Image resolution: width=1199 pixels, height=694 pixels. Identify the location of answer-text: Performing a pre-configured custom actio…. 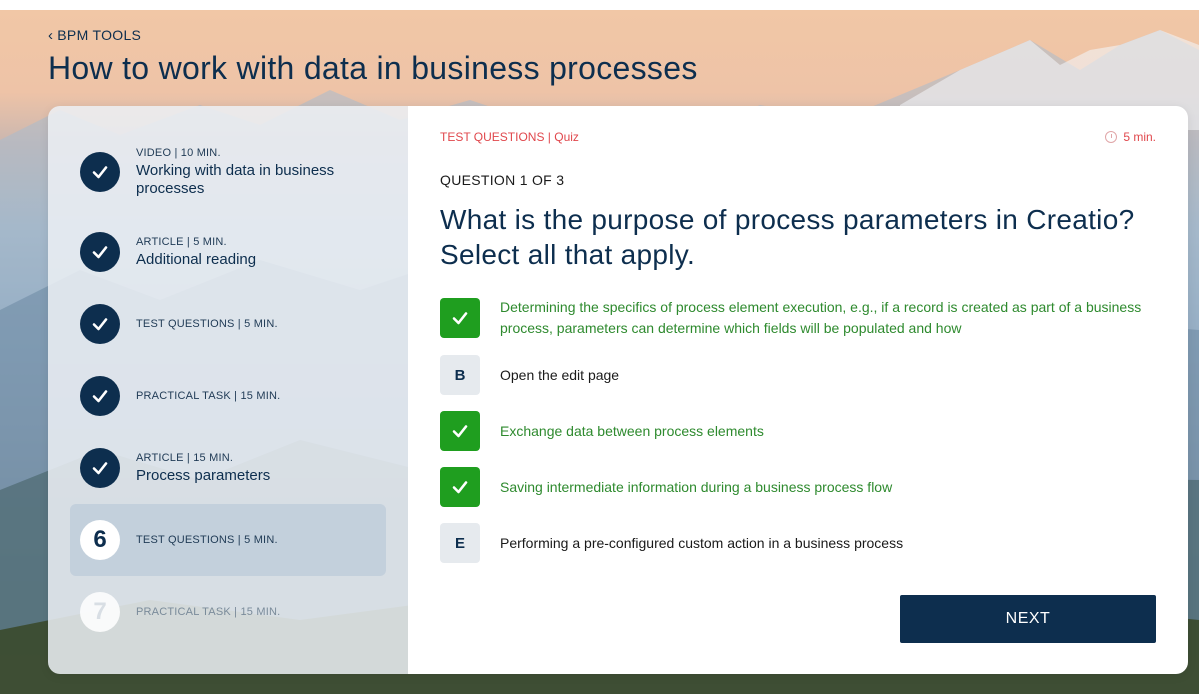
(702, 542).